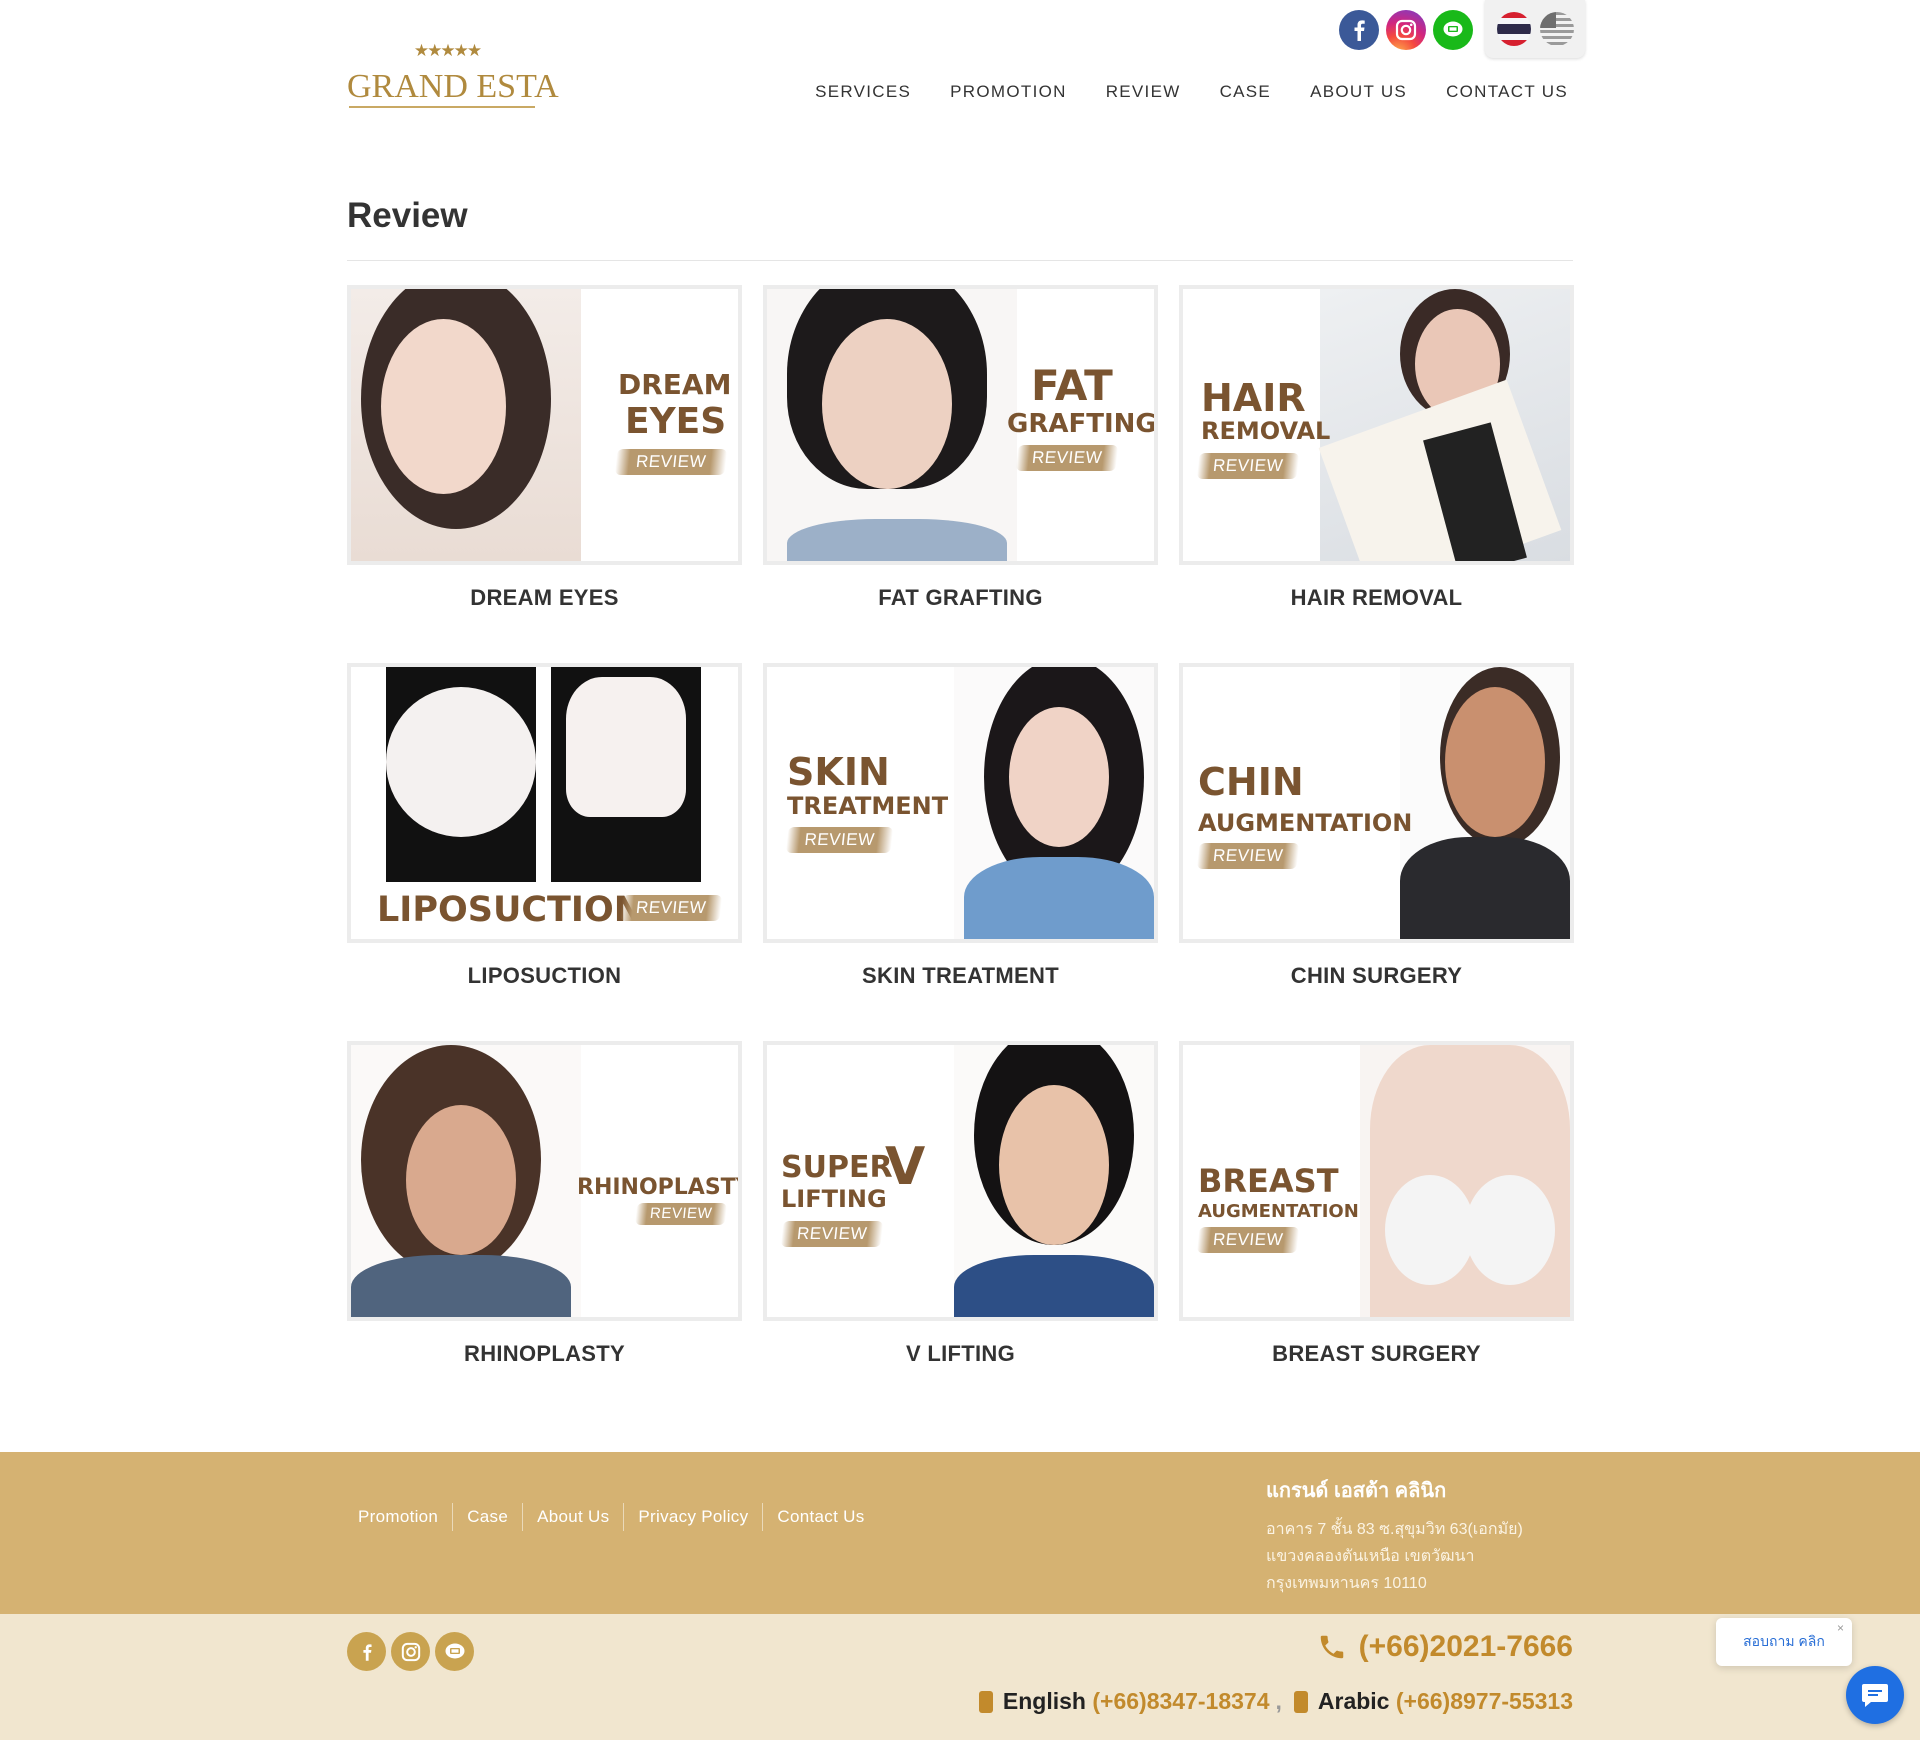 The width and height of the screenshot is (1920, 1740). I want to click on thai-flag-icon, so click(1513, 29).